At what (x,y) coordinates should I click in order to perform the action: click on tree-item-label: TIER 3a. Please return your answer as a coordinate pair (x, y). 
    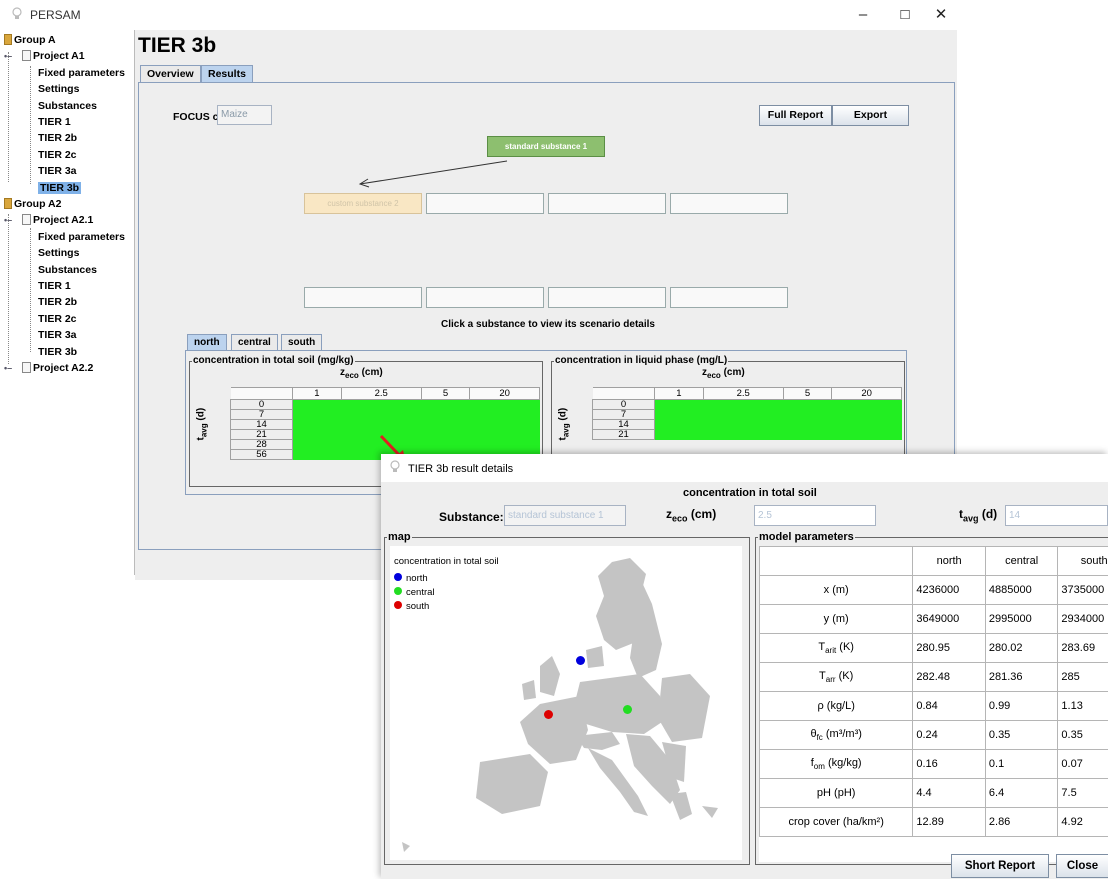
    Looking at the image, I should click on (57, 171).